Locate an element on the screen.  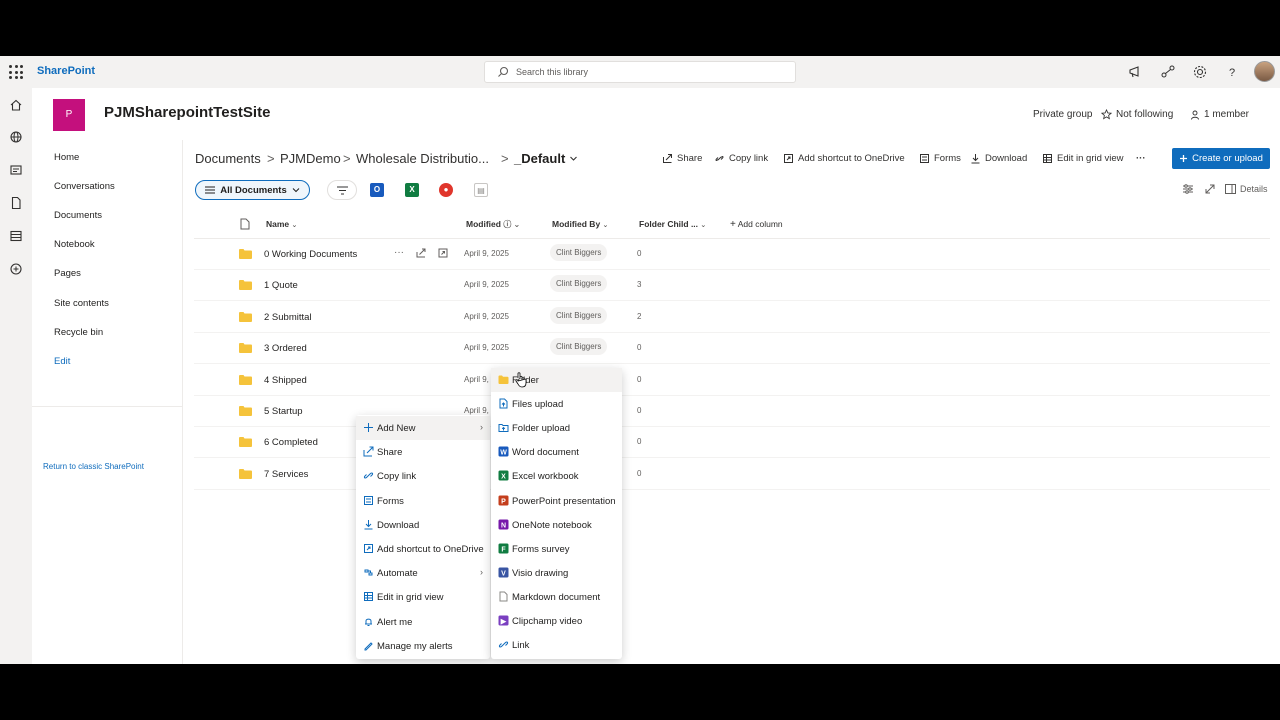
menu-item-powerpoint-presentation: P PowerPoint presentation is located at coordinates (556, 501).